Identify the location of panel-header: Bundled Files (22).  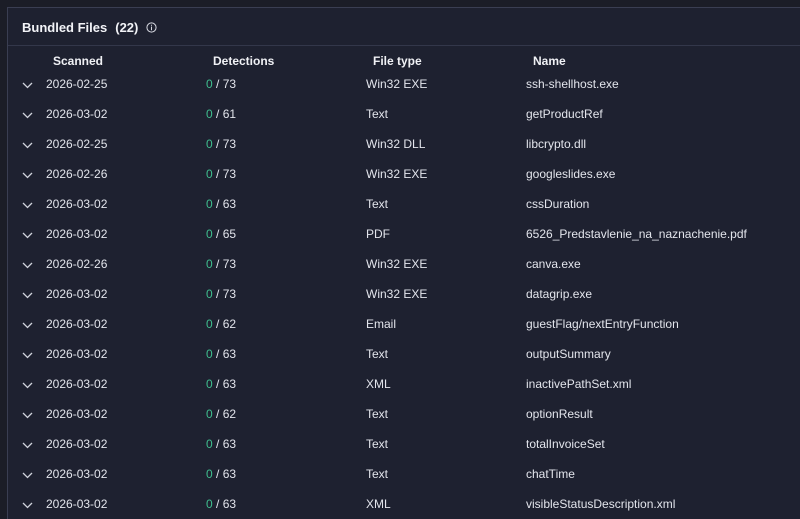
(89, 27).